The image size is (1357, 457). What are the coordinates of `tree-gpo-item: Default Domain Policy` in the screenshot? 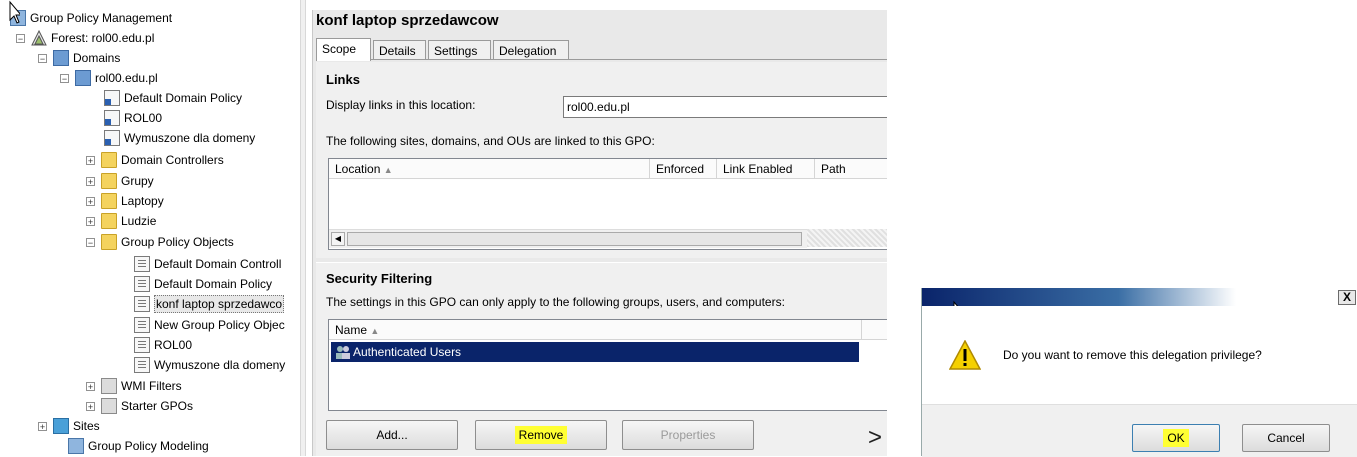 It's located at (203, 284).